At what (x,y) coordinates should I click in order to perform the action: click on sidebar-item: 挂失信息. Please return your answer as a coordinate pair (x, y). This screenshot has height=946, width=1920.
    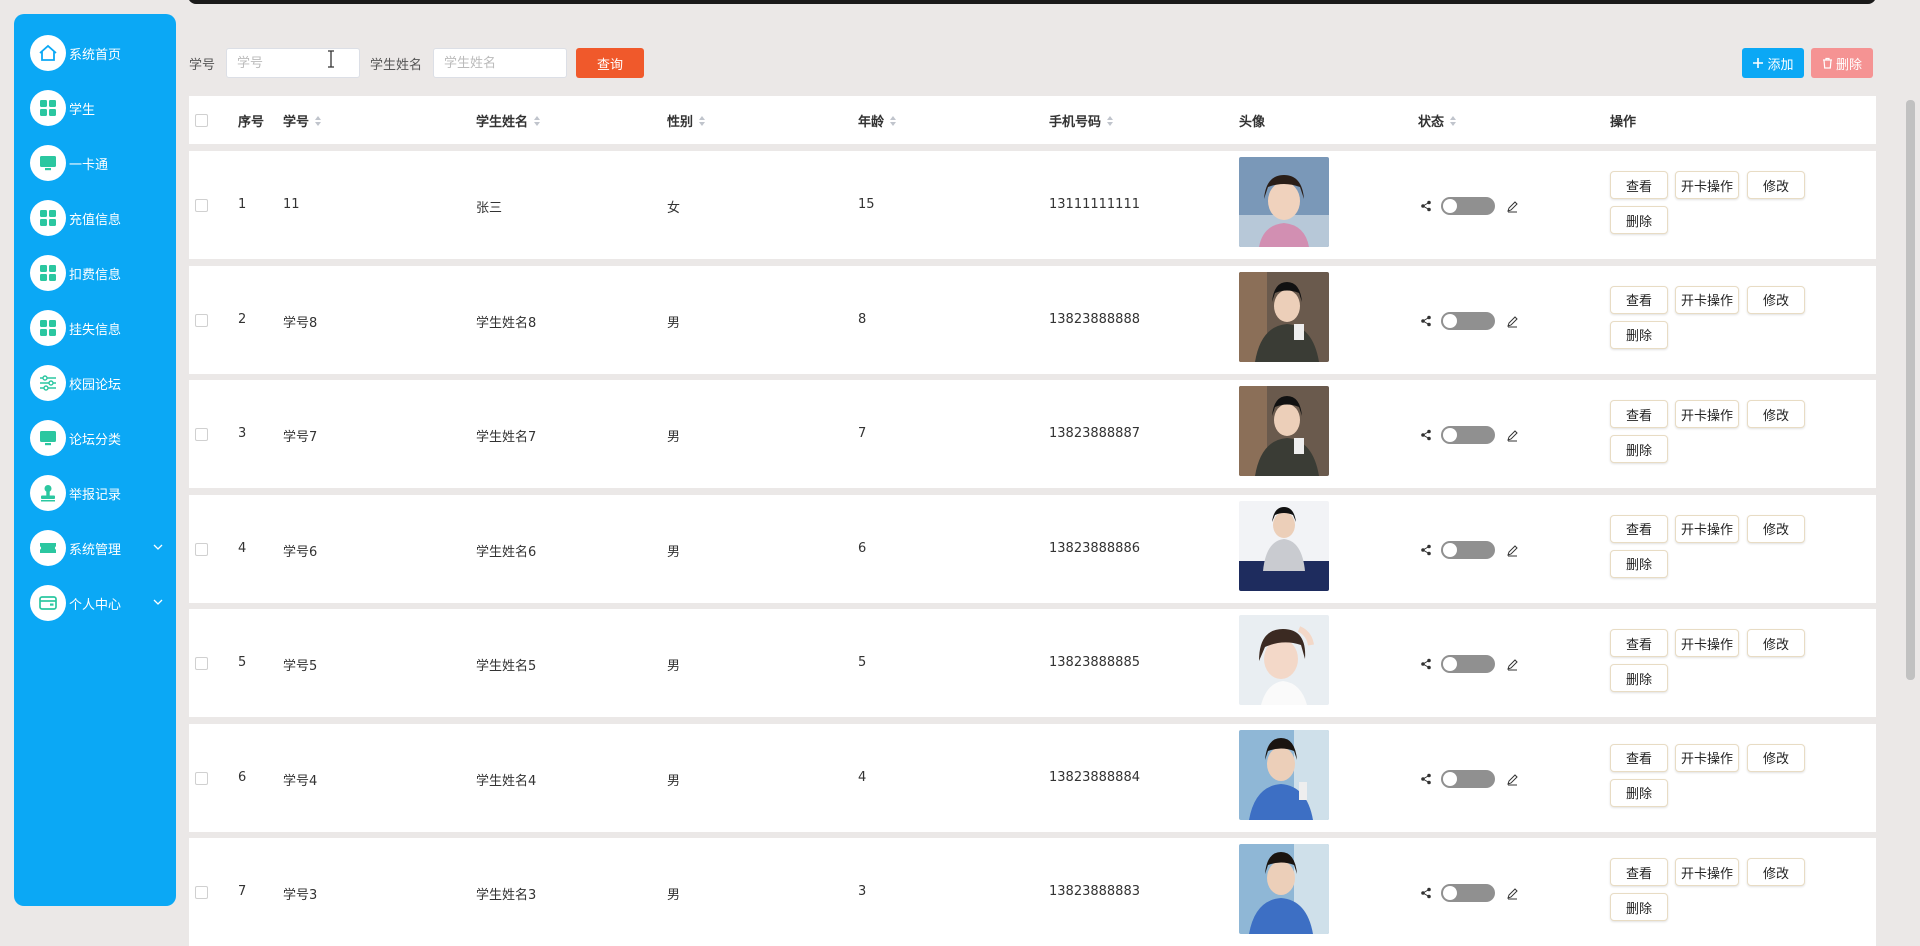
    Looking at the image, I should click on (103, 328).